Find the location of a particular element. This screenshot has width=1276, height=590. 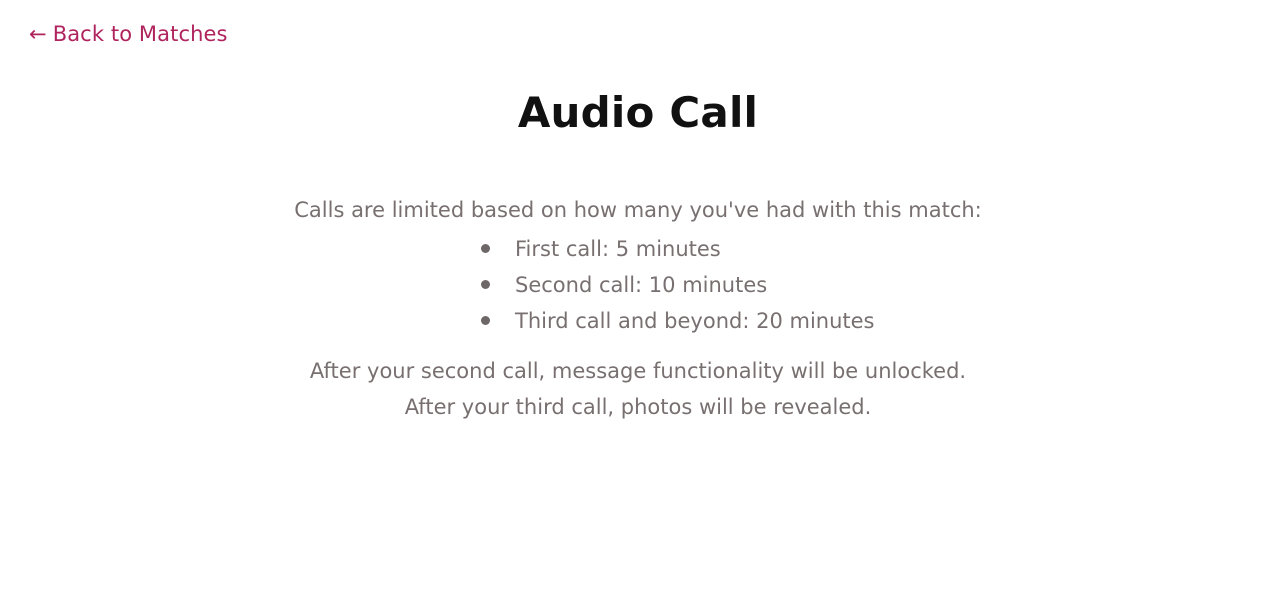

call-limit-first: First call: 5 minutes is located at coordinates (618, 249).